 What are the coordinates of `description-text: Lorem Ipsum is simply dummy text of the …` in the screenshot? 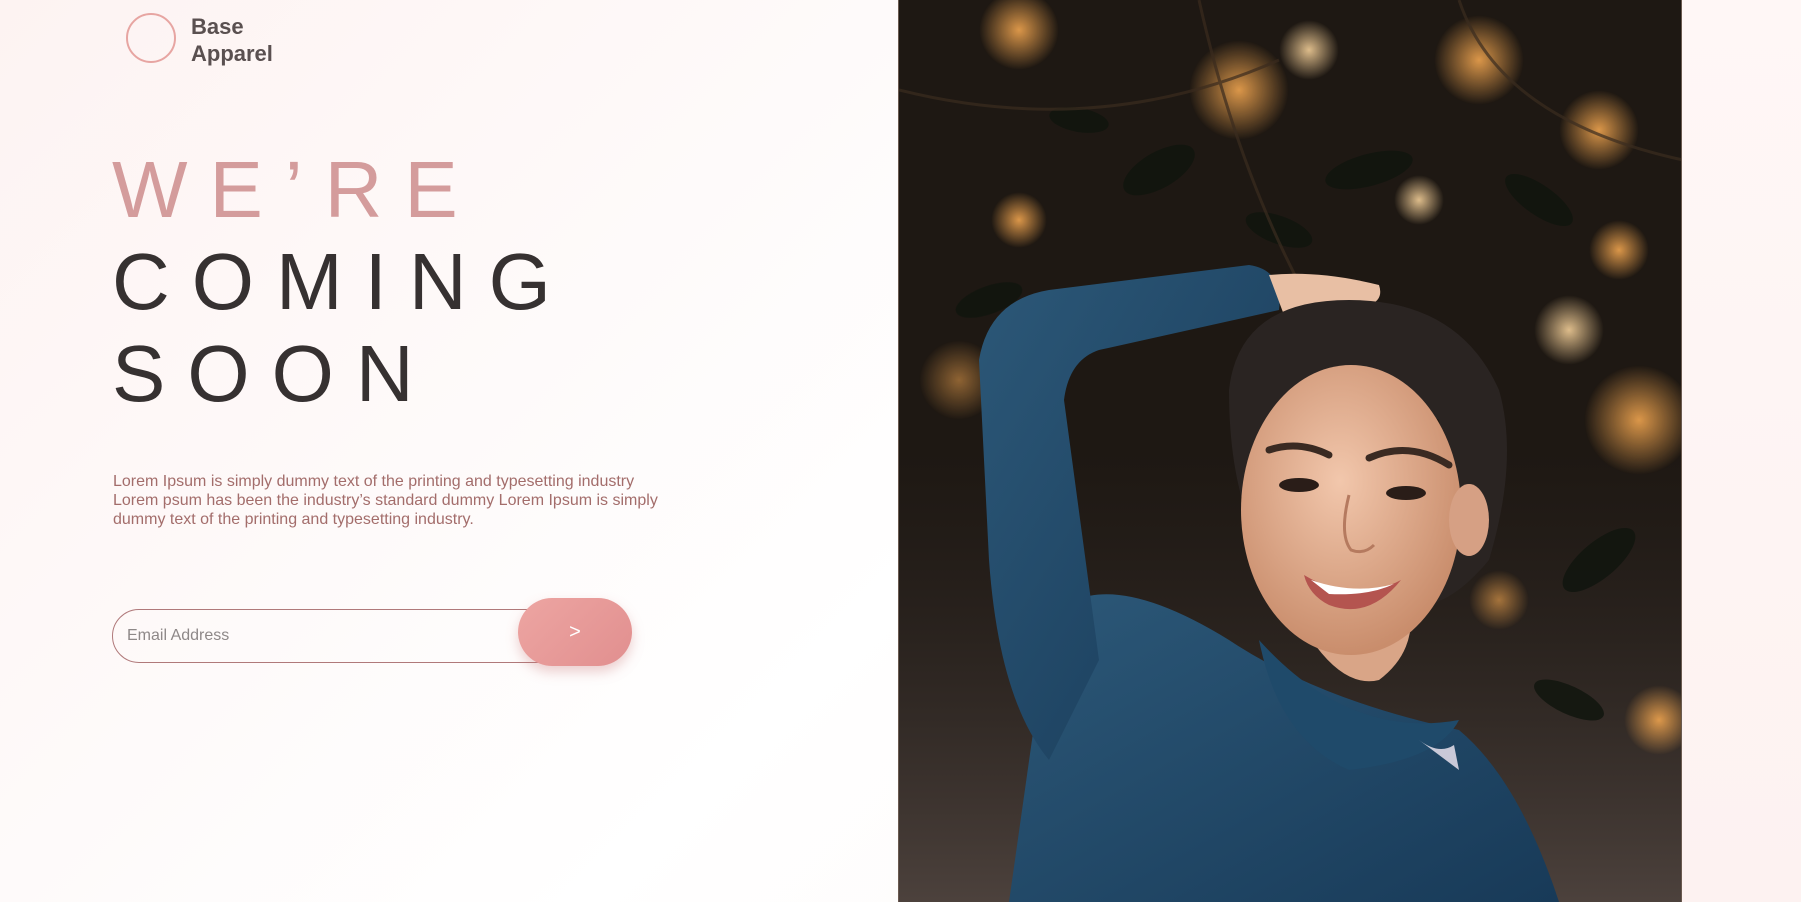 It's located at (385, 500).